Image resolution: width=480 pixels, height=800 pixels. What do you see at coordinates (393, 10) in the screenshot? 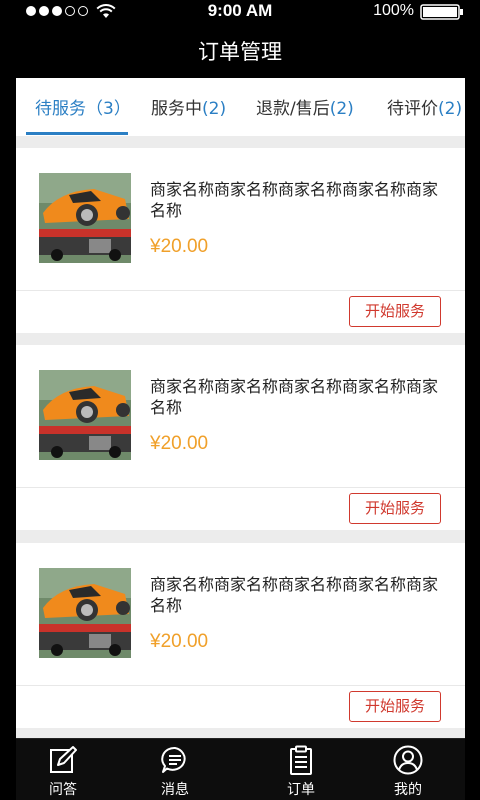
I see `battery-percentage: 100%` at bounding box center [393, 10].